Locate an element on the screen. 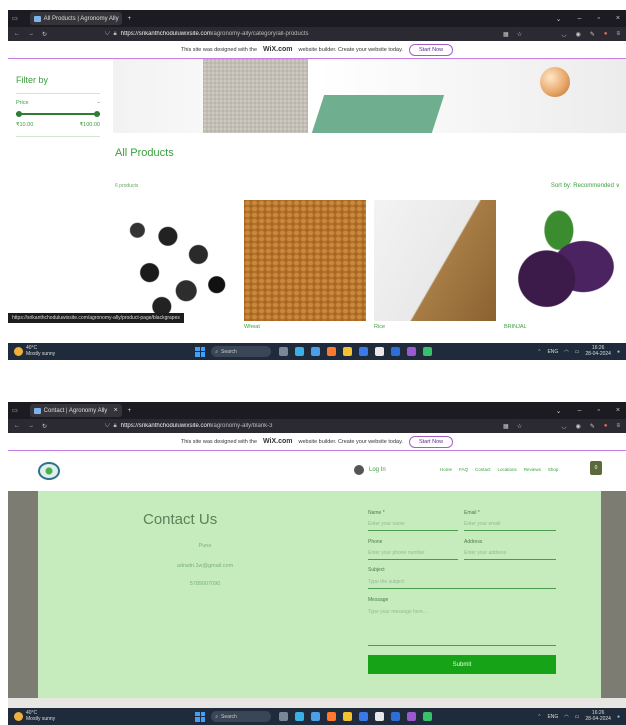 This screenshot has height=725, width=626. price-filter-header: Price – is located at coordinates (58, 103).